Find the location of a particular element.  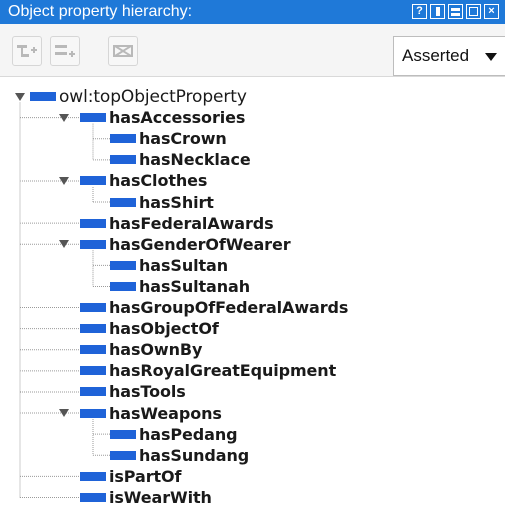

tree-item: isWearWith is located at coordinates (146, 497).